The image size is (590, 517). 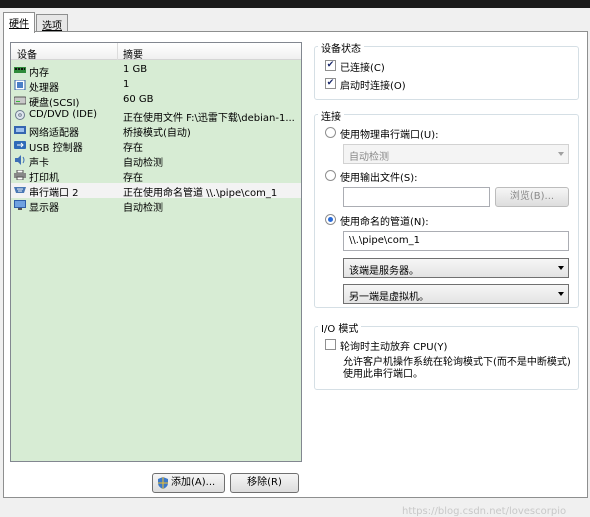 I want to click on device-summary: 1 GB, so click(x=135, y=69).